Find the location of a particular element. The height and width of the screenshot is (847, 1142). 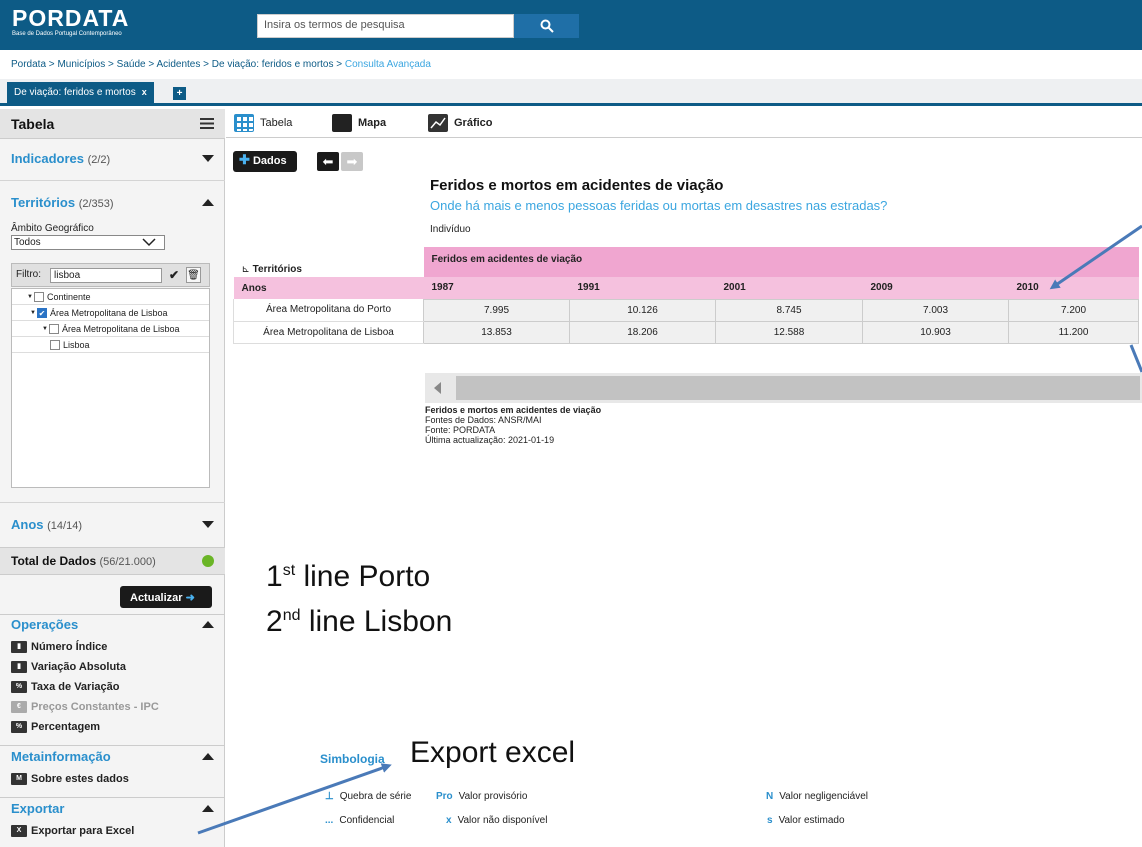

back-arrow-icon: ⬅ is located at coordinates (328, 161).